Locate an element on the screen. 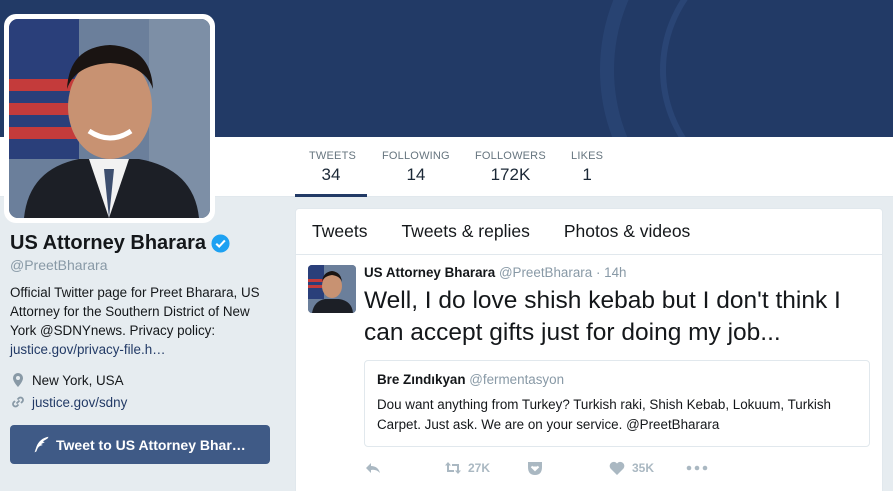  name-row: US Attorney Bharara is located at coordinates (142, 243).